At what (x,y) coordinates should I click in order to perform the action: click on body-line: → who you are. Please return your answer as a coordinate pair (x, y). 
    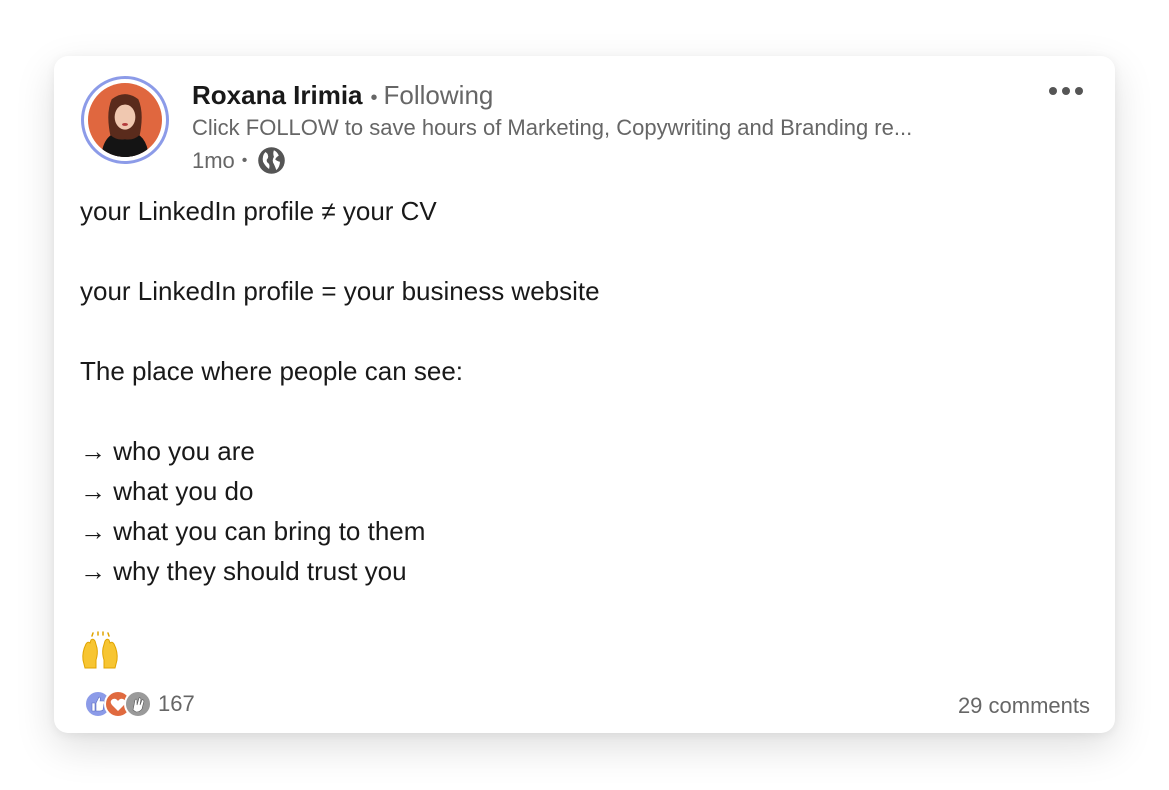
    Looking at the image, I should click on (167, 451).